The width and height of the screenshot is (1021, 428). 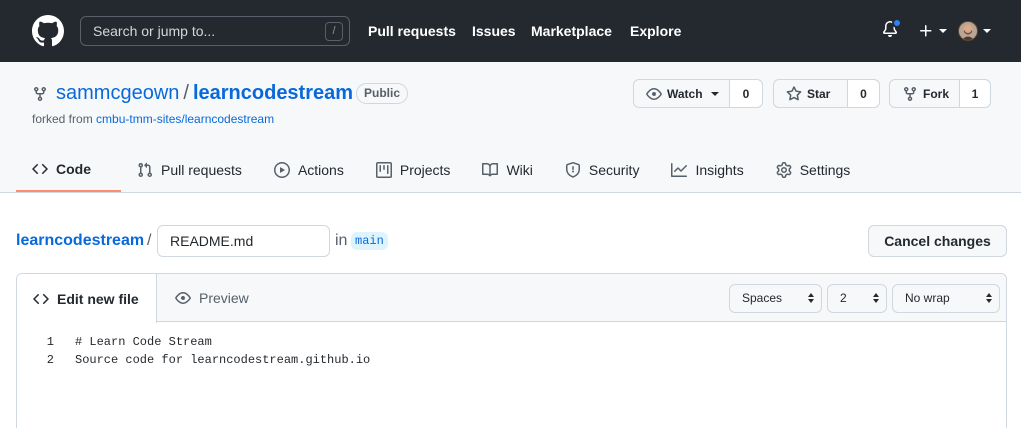 What do you see at coordinates (80, 241) in the screenshot?
I see `breadcrumb-repo-link: learncodestream` at bounding box center [80, 241].